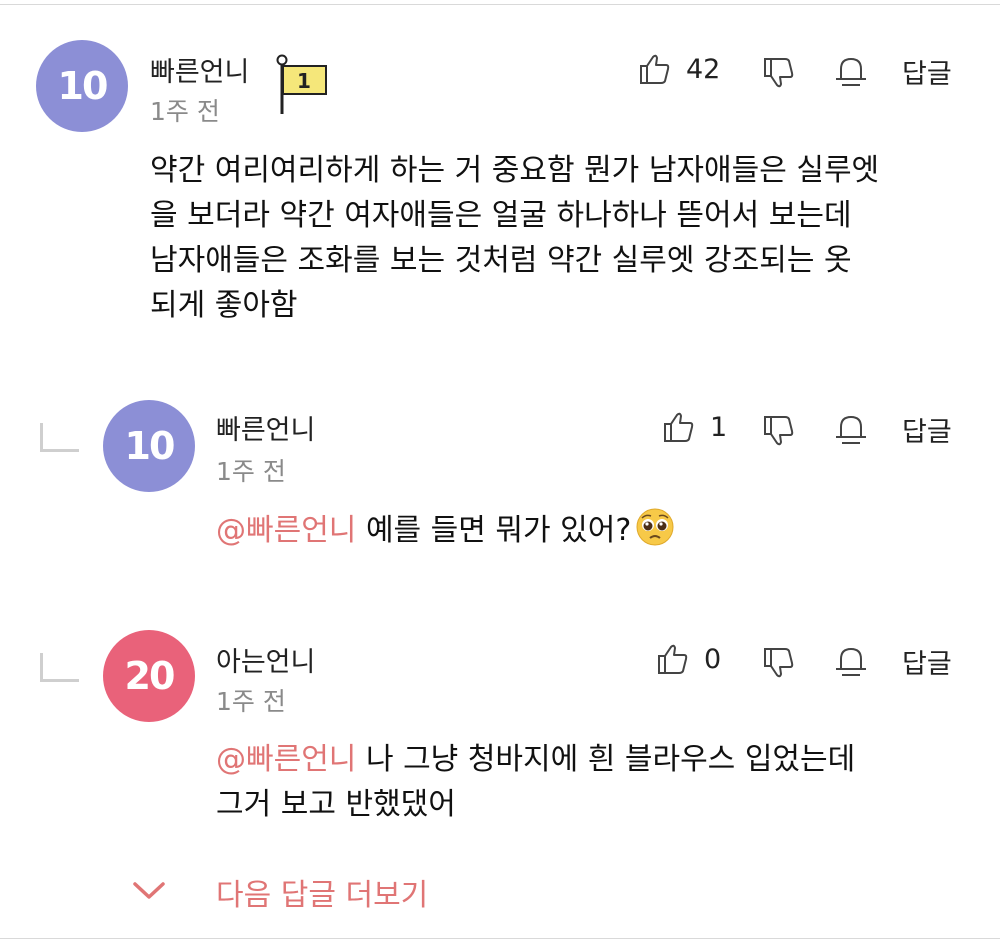 The image size is (1000, 946). I want to click on like-button: 0, so click(688, 659).